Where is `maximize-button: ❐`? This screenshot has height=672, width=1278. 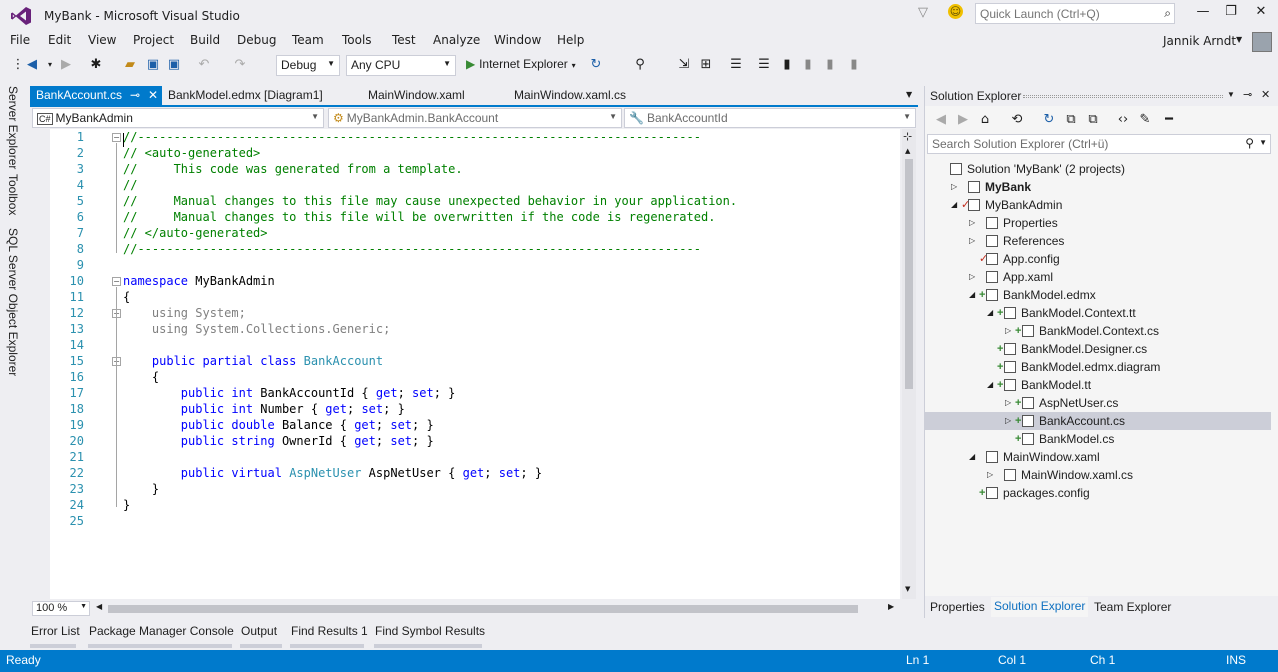
maximize-button: ❐ is located at coordinates (1231, 14).